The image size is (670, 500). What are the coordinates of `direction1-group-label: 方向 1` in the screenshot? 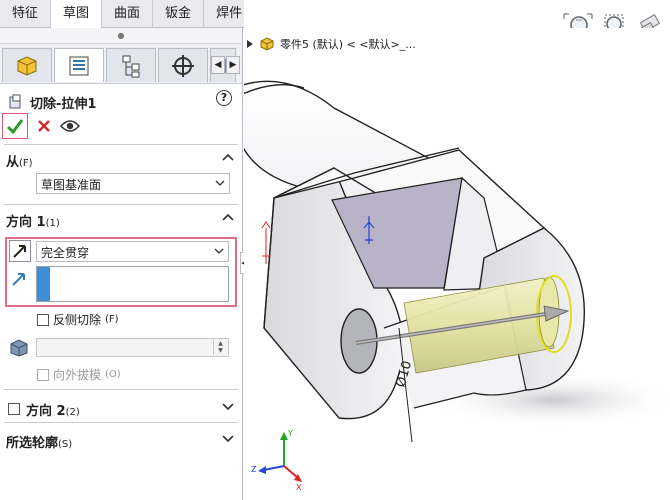 It's located at (26, 222).